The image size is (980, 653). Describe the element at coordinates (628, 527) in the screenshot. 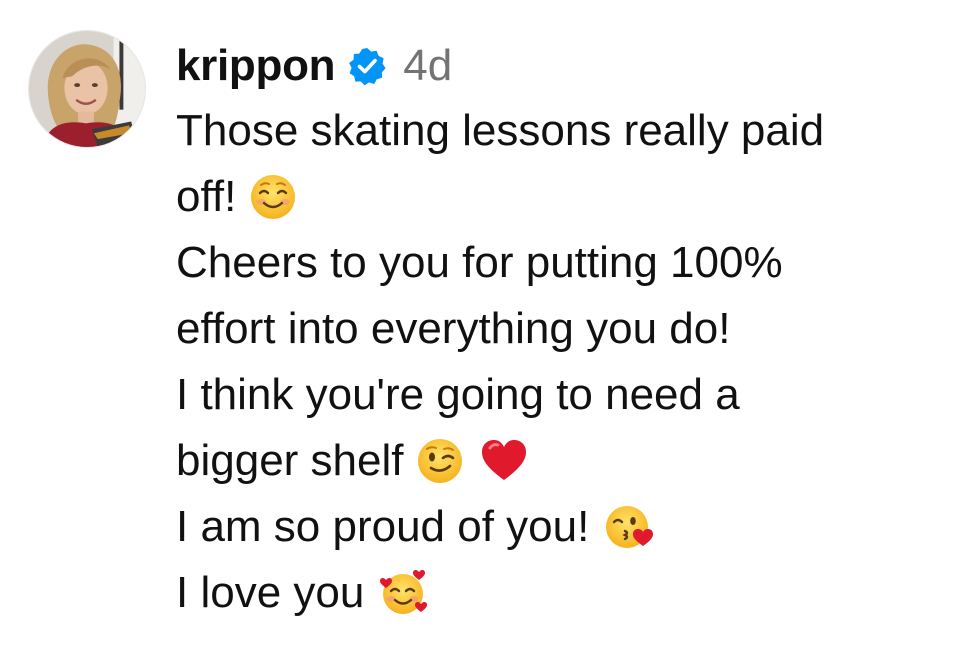

I see `face-blowing-kiss-emoji-icon` at that location.